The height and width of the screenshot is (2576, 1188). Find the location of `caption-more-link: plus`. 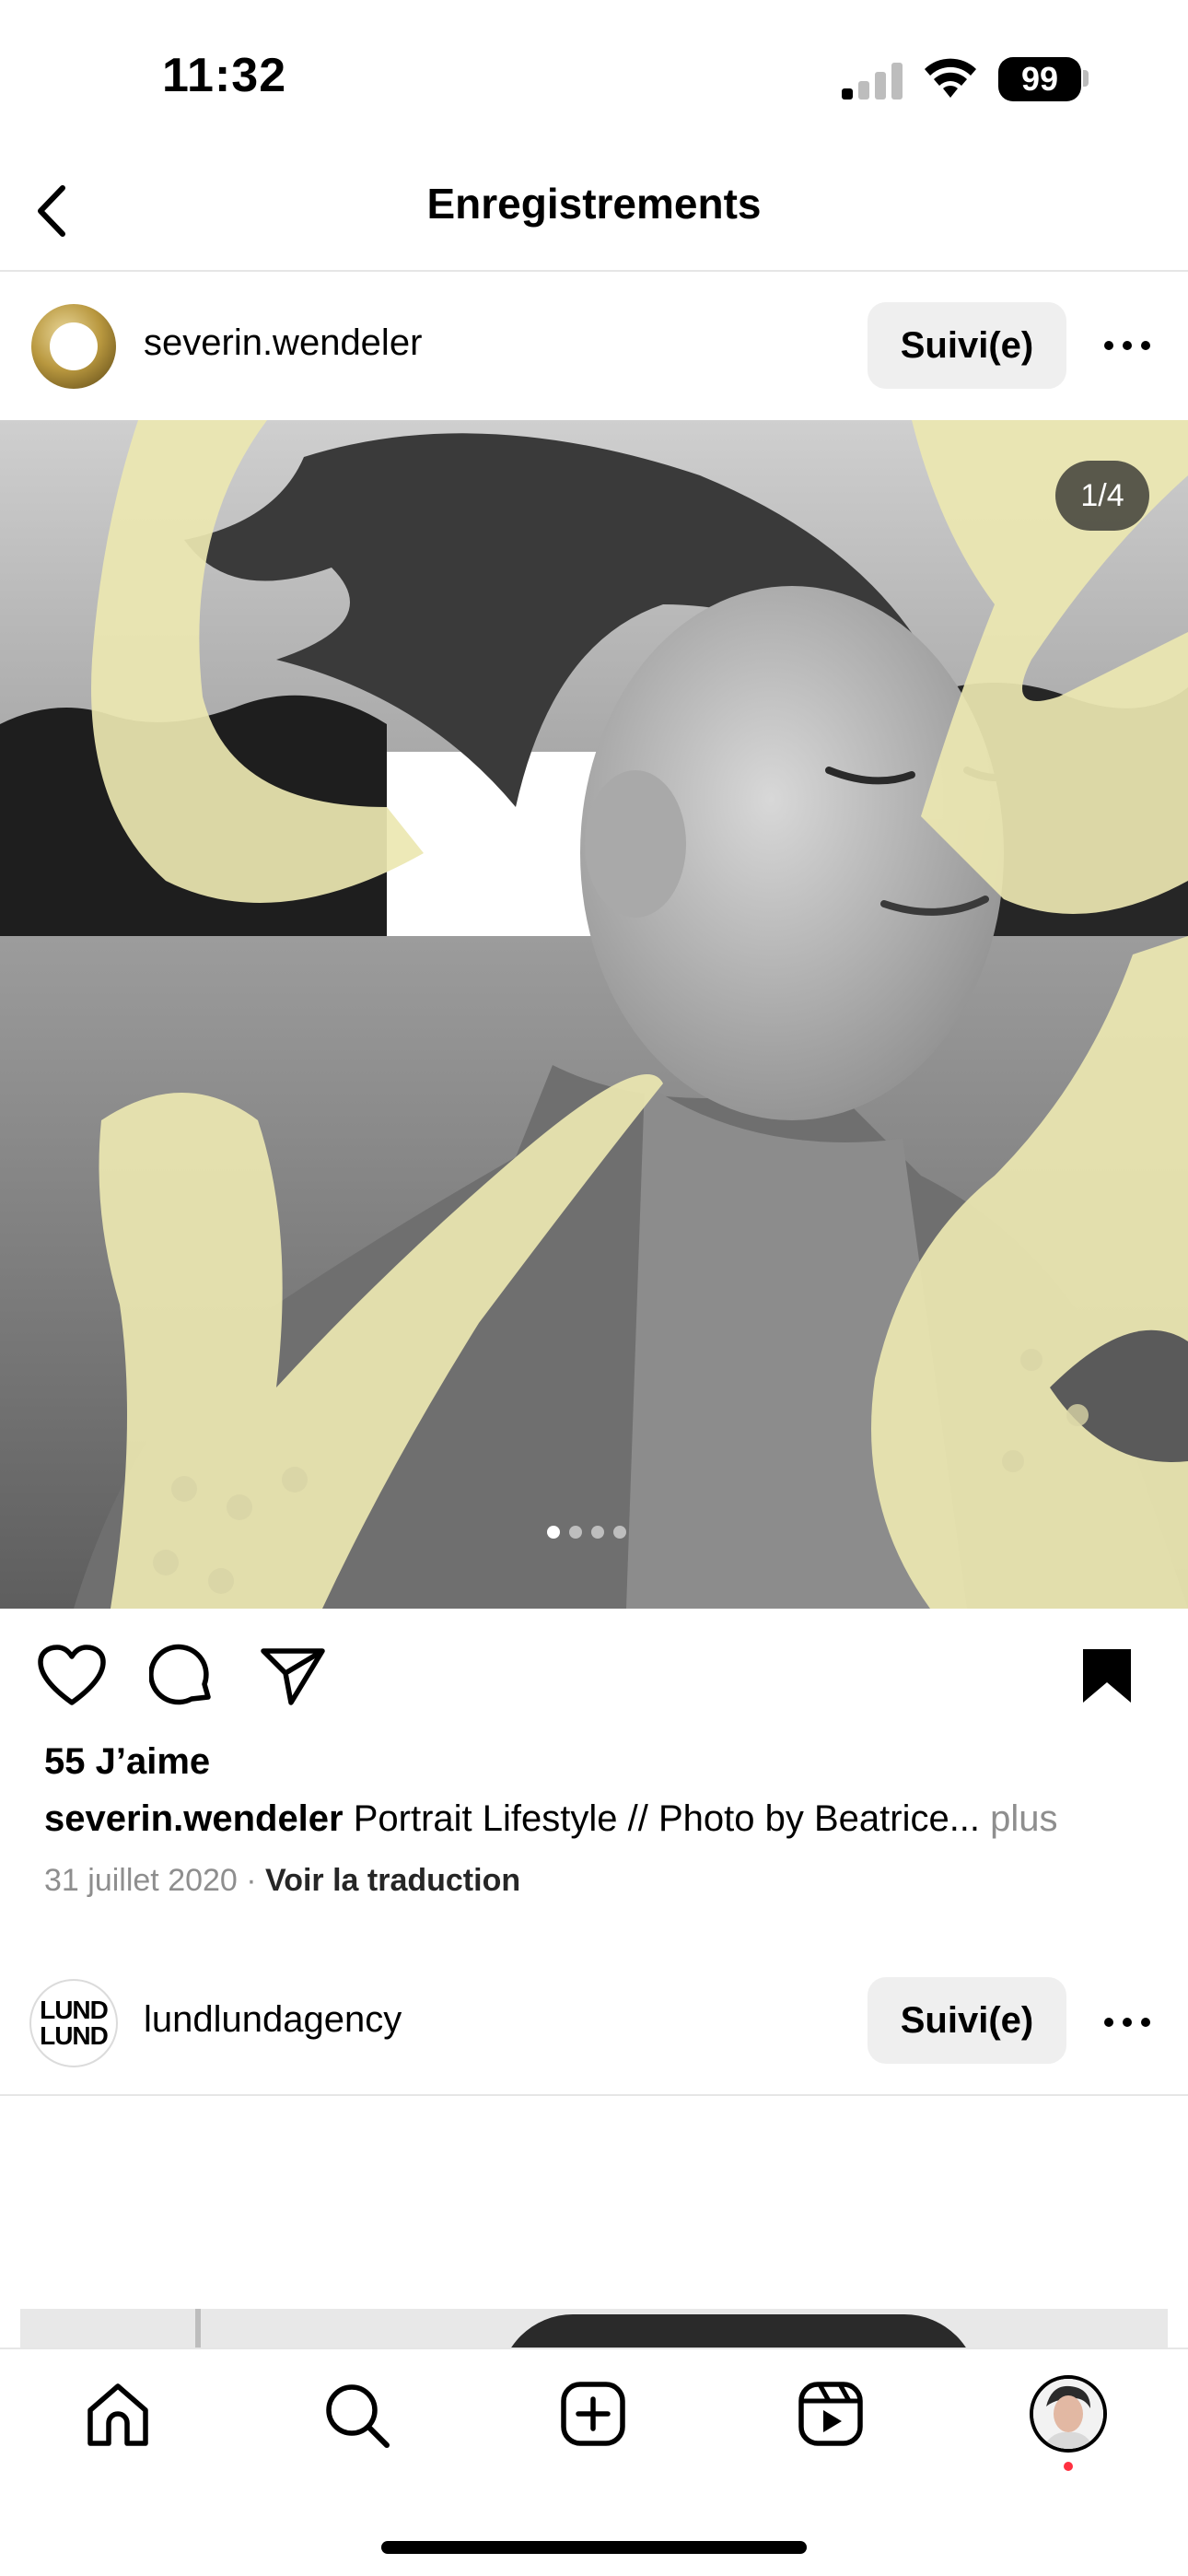

caption-more-link: plus is located at coordinates (1019, 1818).